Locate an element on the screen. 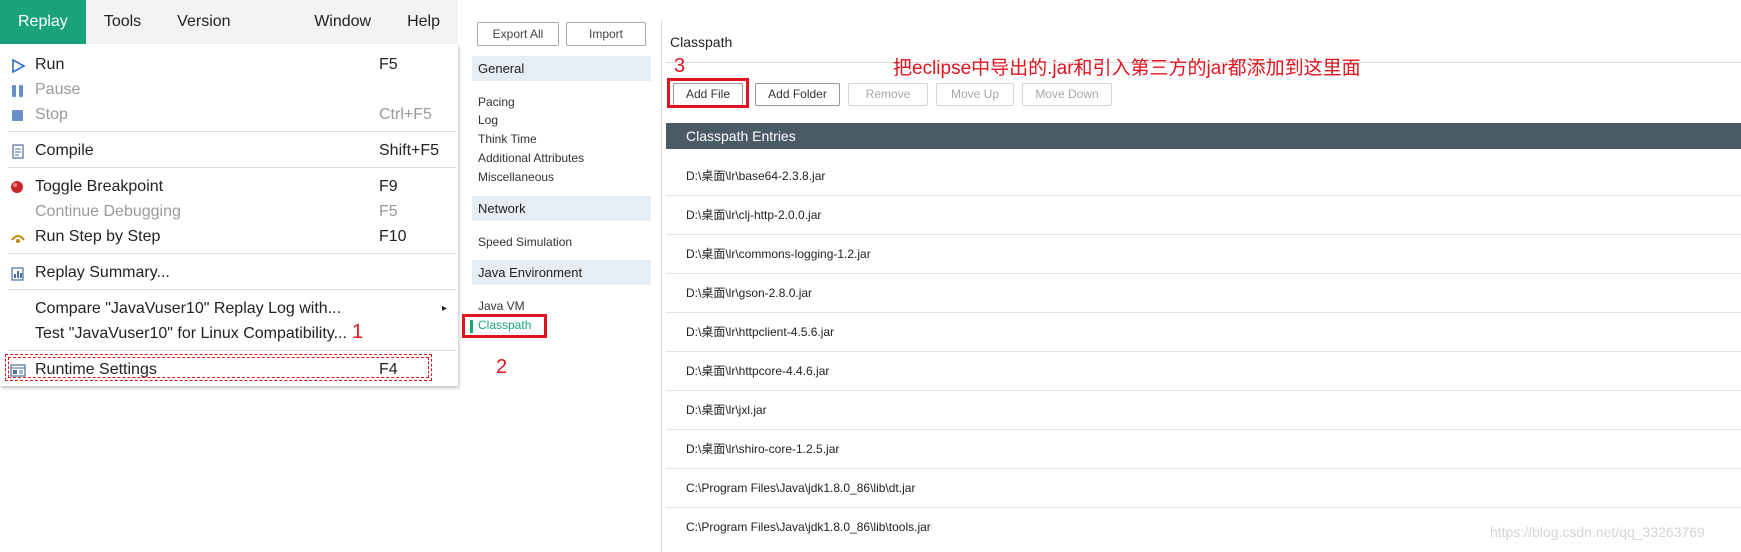 This screenshot has height=552, width=1741. annotation-highlight-classpath is located at coordinates (504, 326).